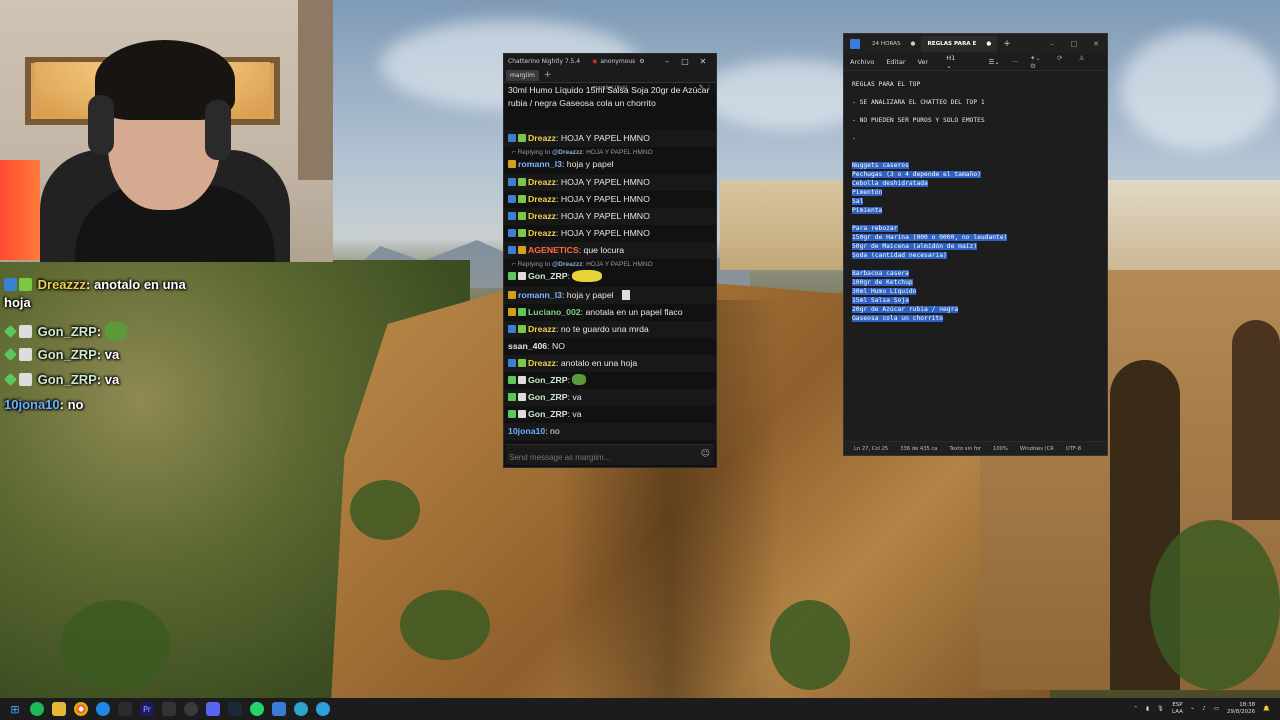 The height and width of the screenshot is (720, 1280). What do you see at coordinates (147, 709) in the screenshot?
I see `premiere-icon: Pr` at bounding box center [147, 709].